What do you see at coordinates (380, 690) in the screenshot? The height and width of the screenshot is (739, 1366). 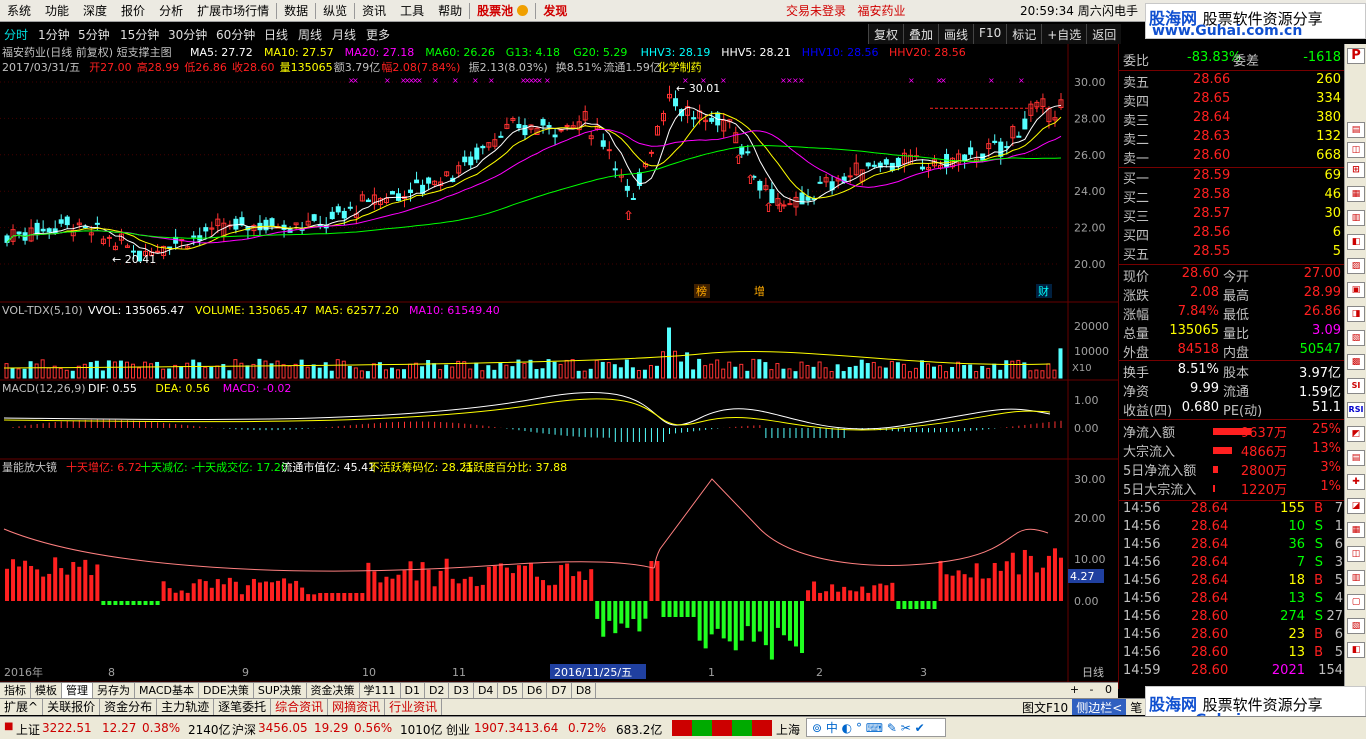 I see `indicator-tab: 学111` at bounding box center [380, 690].